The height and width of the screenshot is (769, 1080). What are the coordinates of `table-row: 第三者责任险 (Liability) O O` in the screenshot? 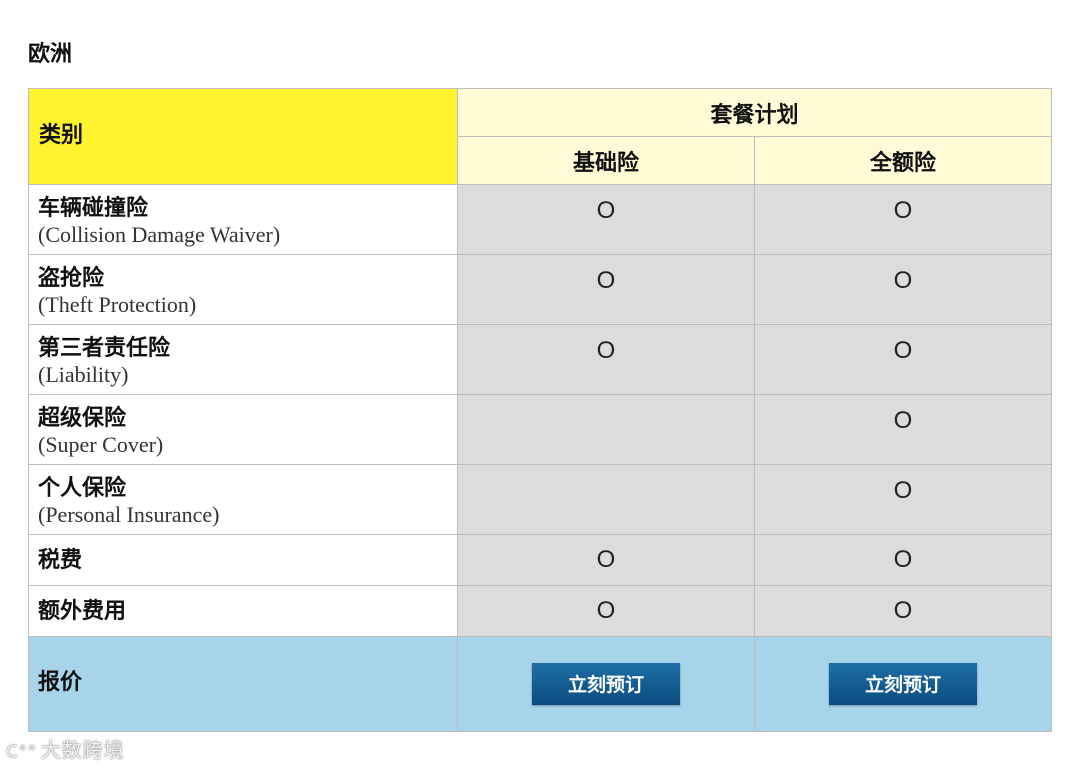 It's located at (540, 359).